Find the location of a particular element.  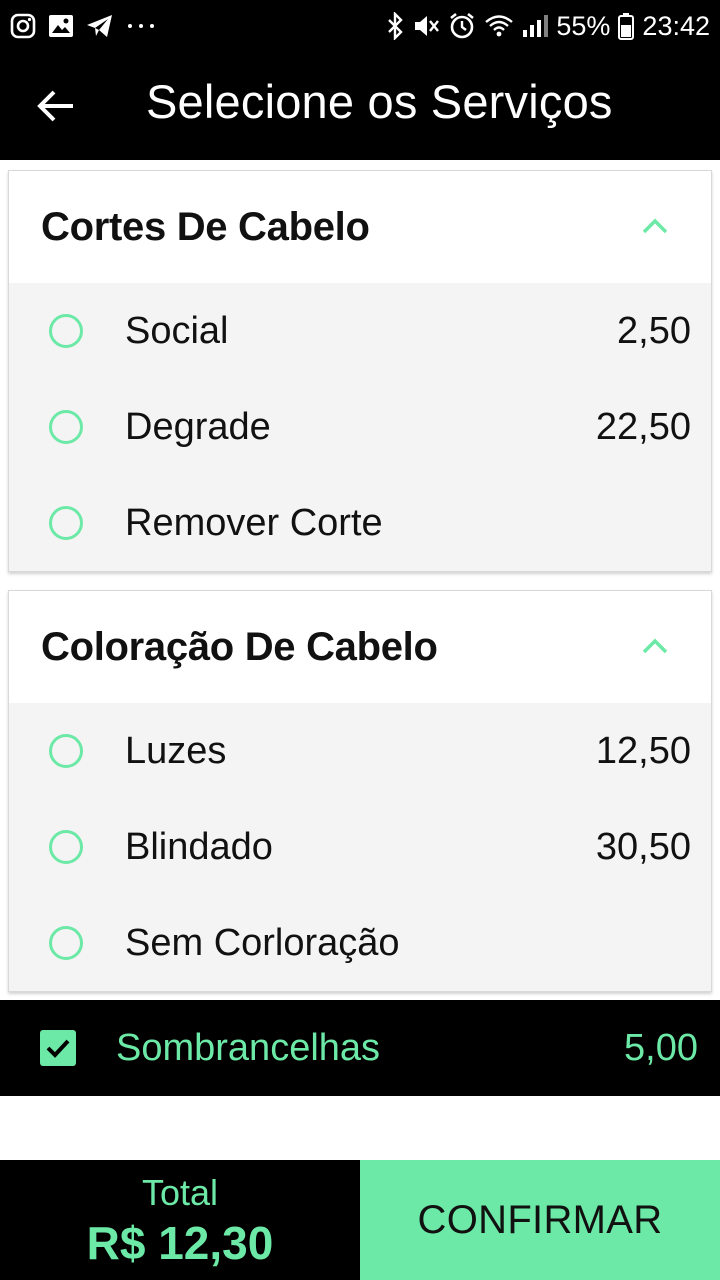

app-bar: Selecione os Serviços is located at coordinates (360, 106).